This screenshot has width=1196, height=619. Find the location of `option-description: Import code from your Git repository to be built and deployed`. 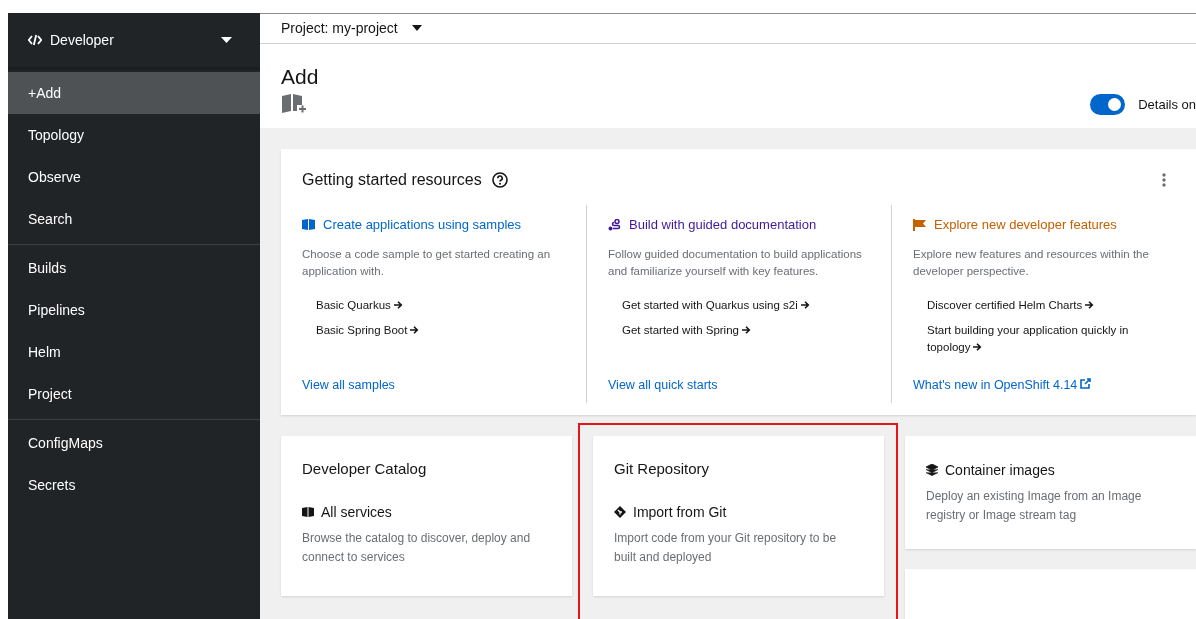

option-description: Import code from your Git repository to be built and deployed is located at coordinates (726, 548).